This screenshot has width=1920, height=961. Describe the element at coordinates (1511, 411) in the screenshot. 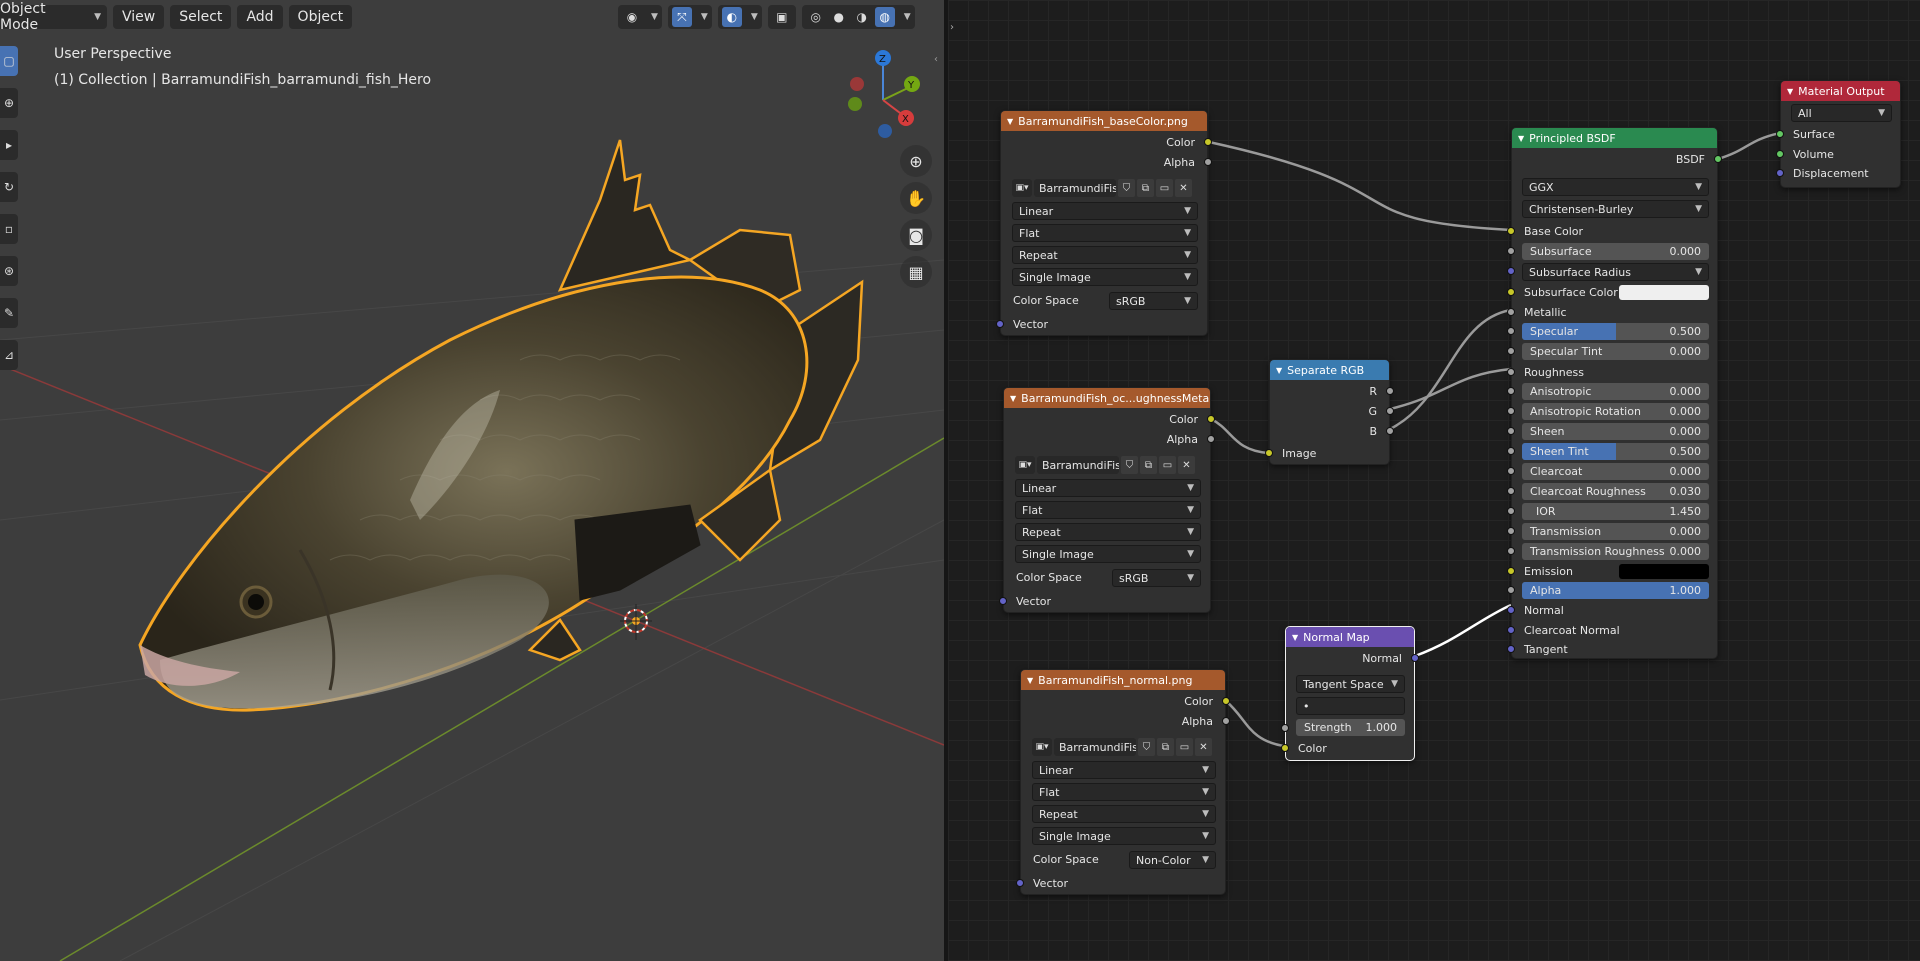

I see `anisotropic-rotation-socket` at that location.